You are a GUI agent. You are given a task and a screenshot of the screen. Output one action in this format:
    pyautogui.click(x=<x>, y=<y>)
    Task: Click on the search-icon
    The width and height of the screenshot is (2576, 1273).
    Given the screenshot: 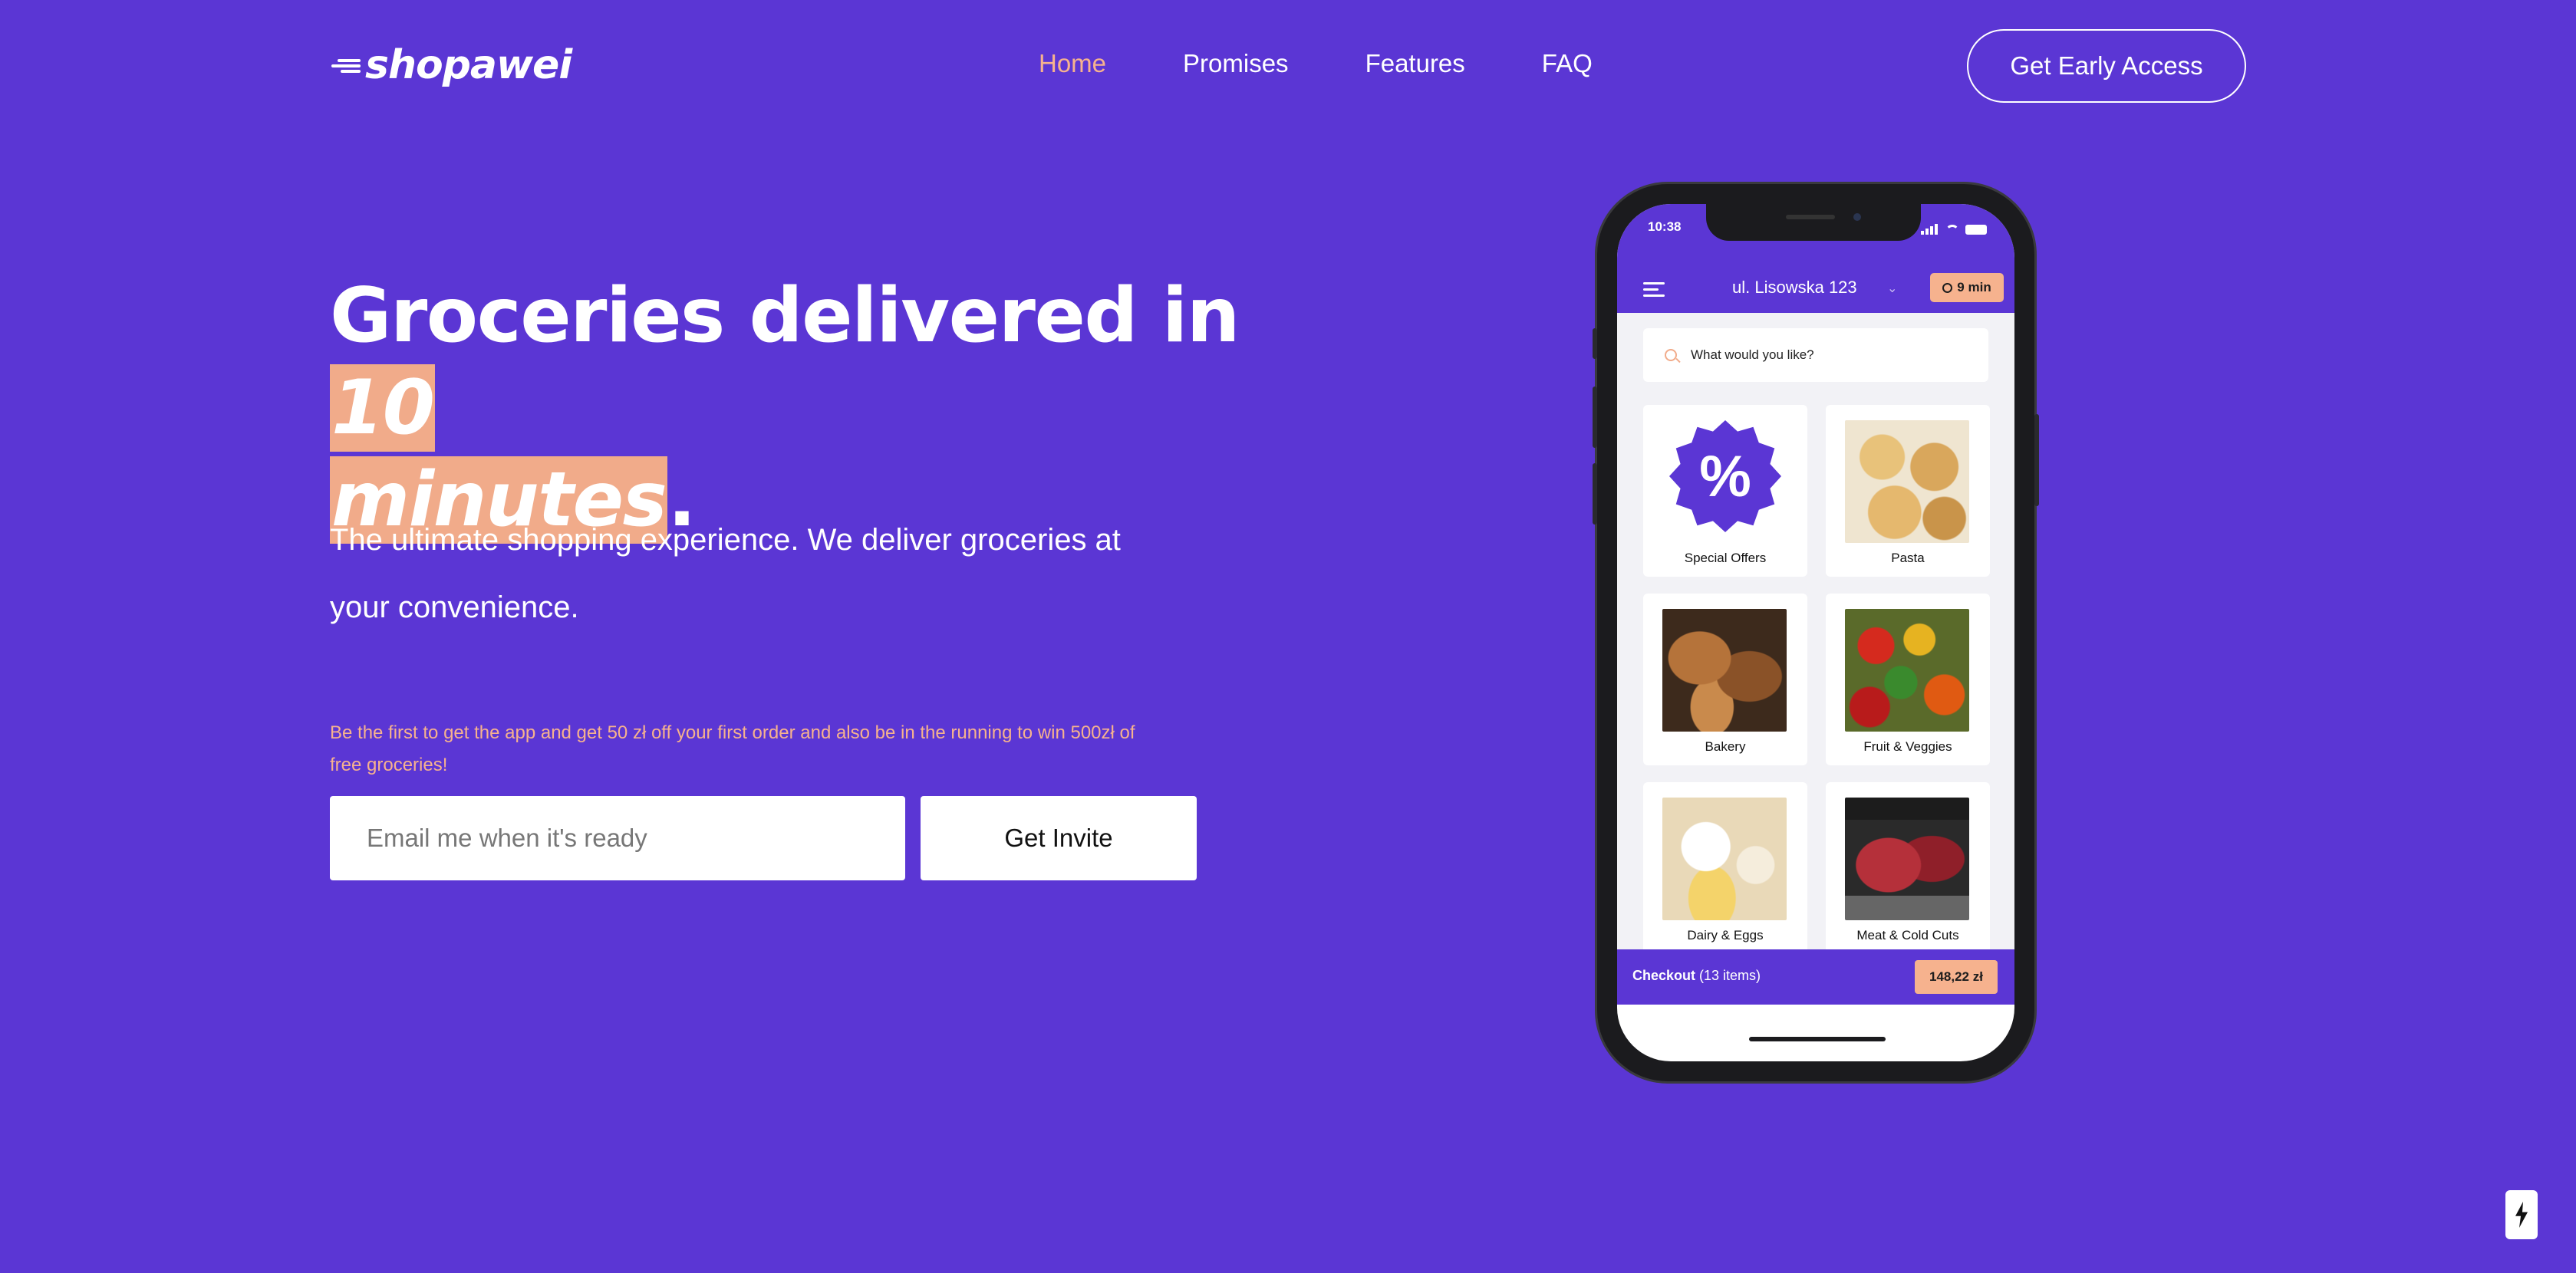 What is the action you would take?
    pyautogui.click(x=1671, y=355)
    